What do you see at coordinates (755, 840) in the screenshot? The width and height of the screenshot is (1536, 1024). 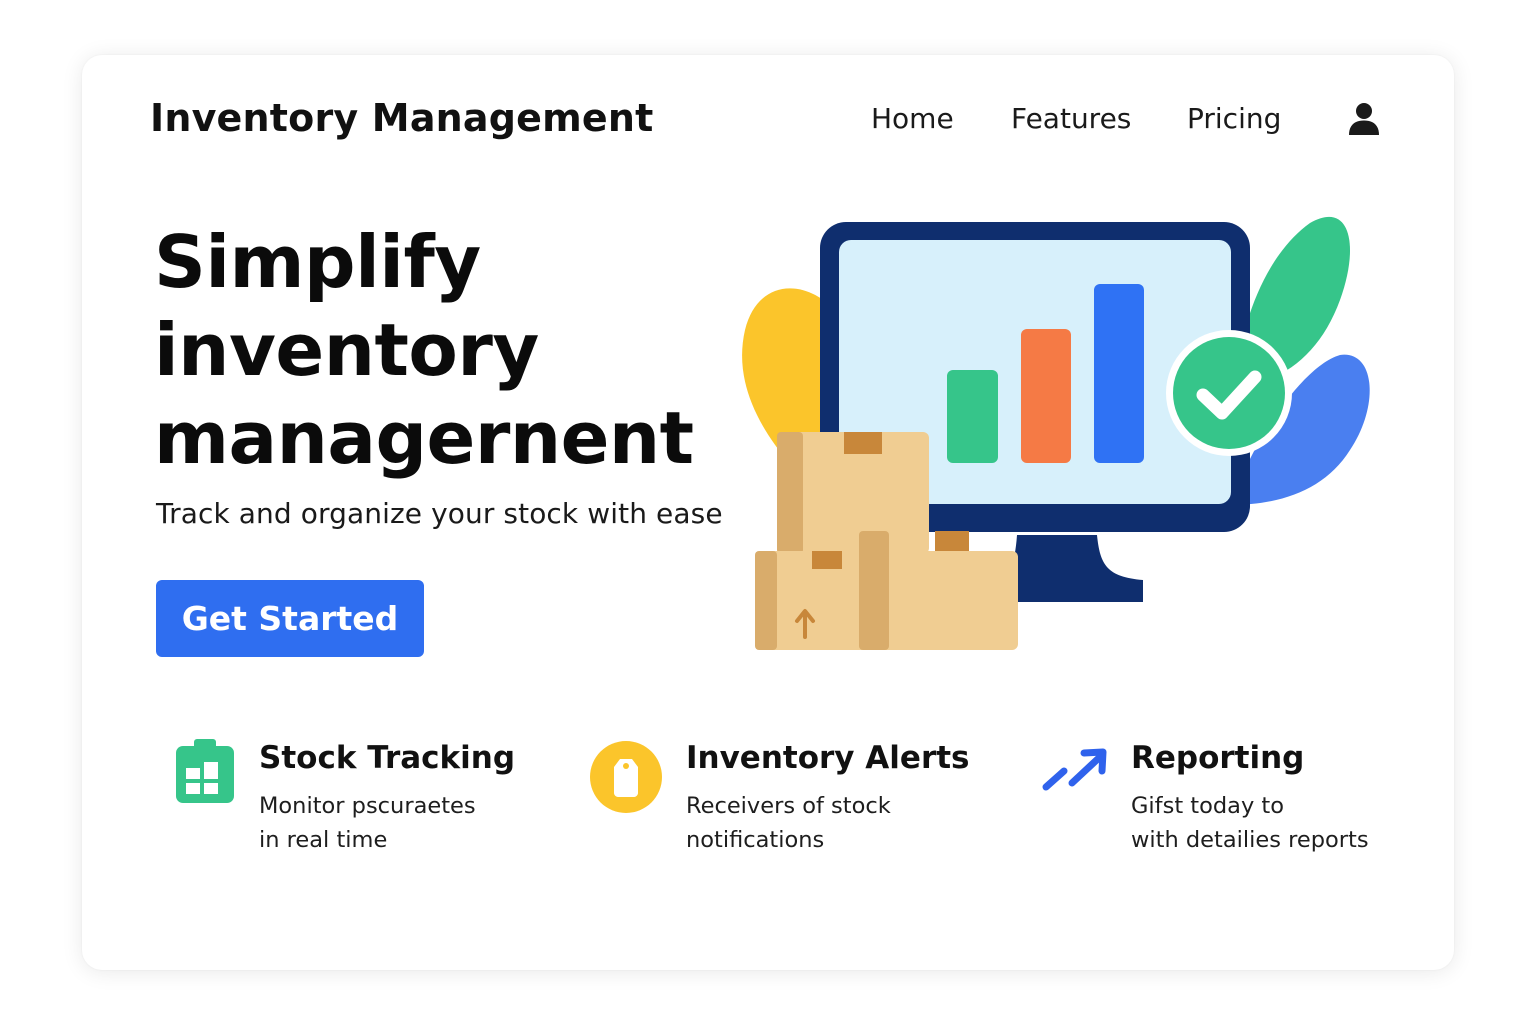 I see `feature-desc-line: notifications` at bounding box center [755, 840].